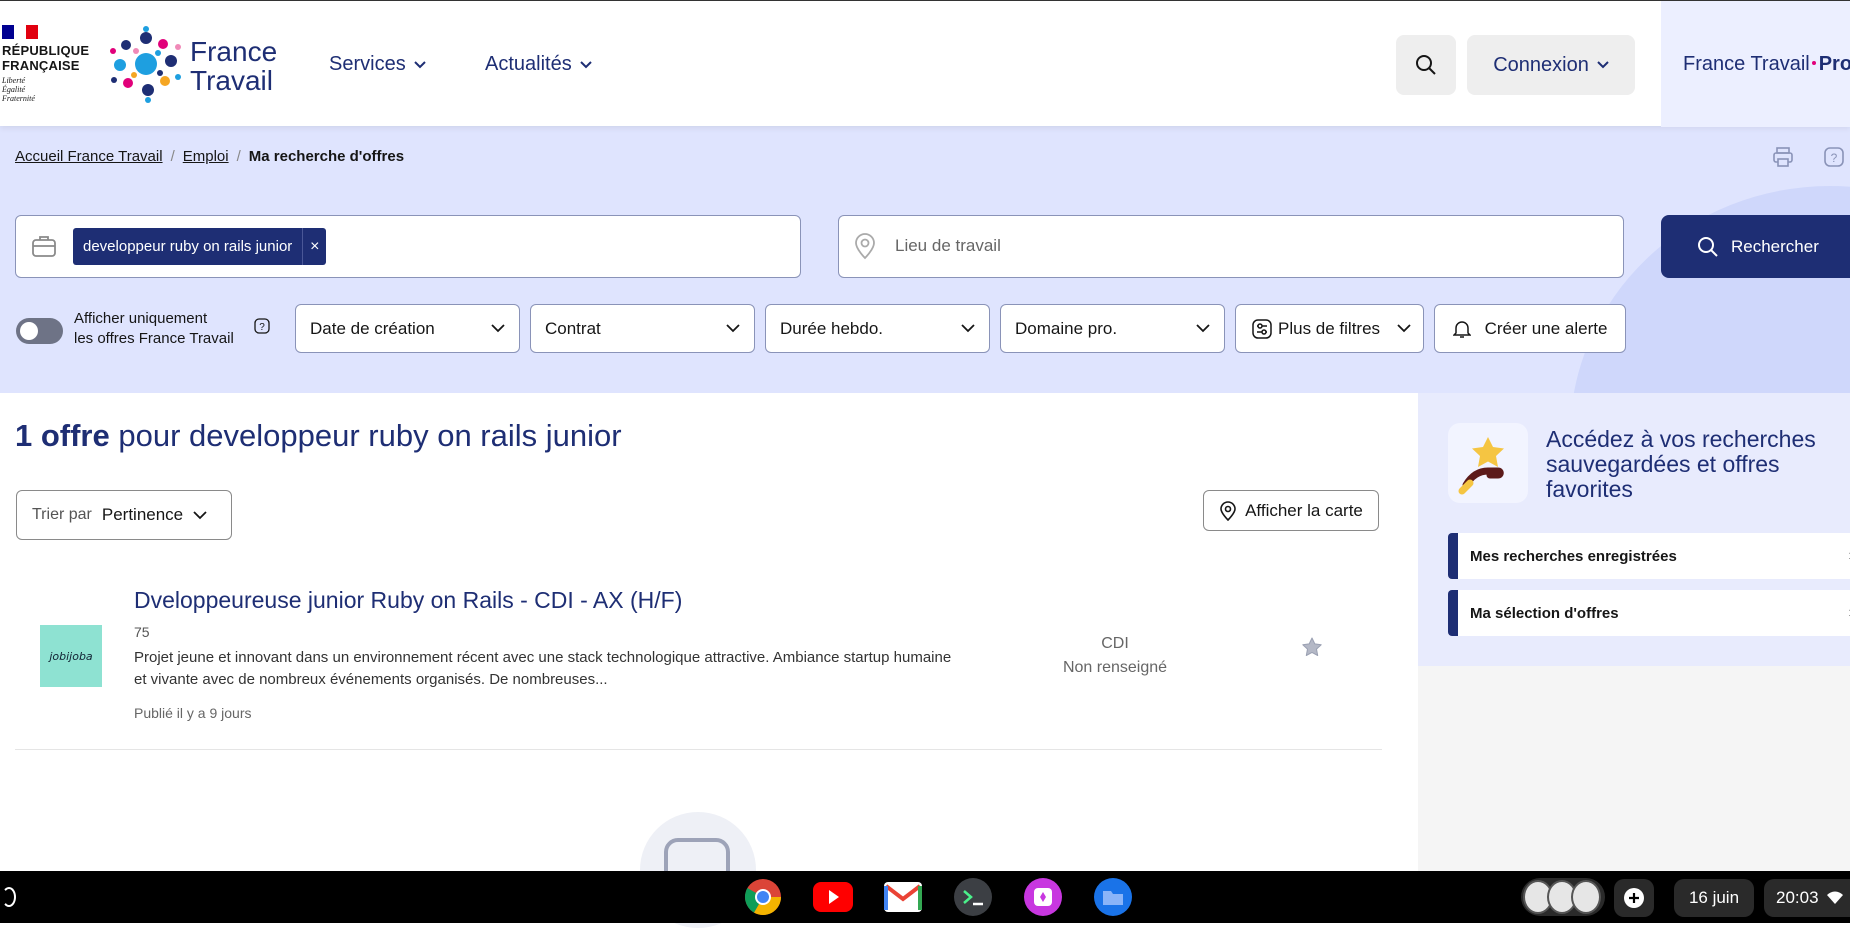 The image size is (1850, 928). What do you see at coordinates (1312, 647) in the screenshot?
I see `favorite-star-icon` at bounding box center [1312, 647].